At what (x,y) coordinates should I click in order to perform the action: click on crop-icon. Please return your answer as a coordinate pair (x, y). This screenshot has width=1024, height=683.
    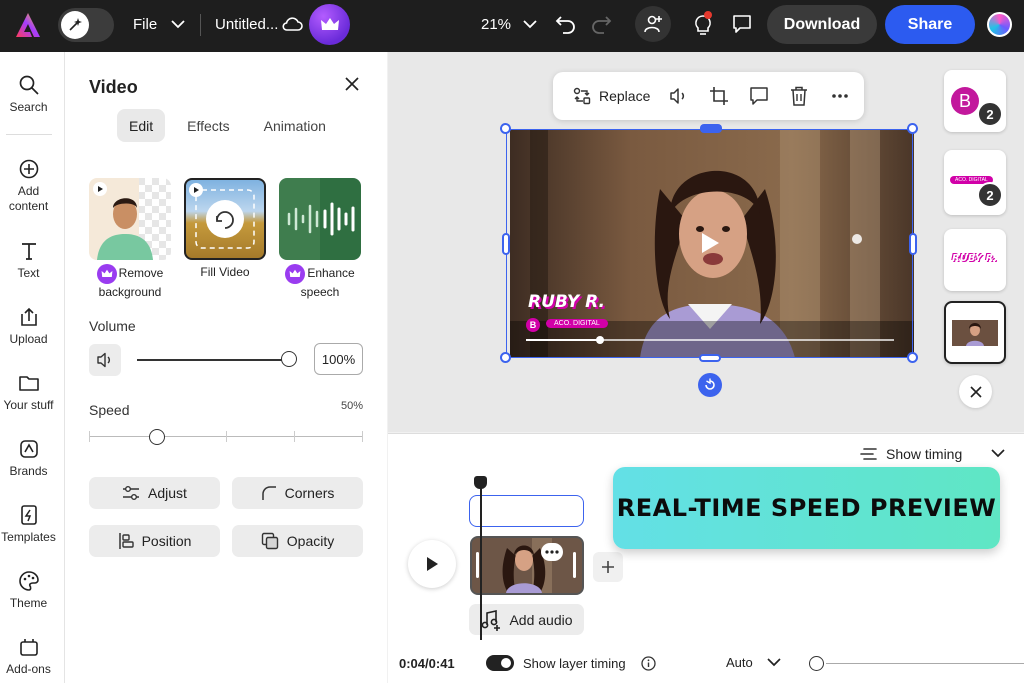
    Looking at the image, I should click on (719, 96).